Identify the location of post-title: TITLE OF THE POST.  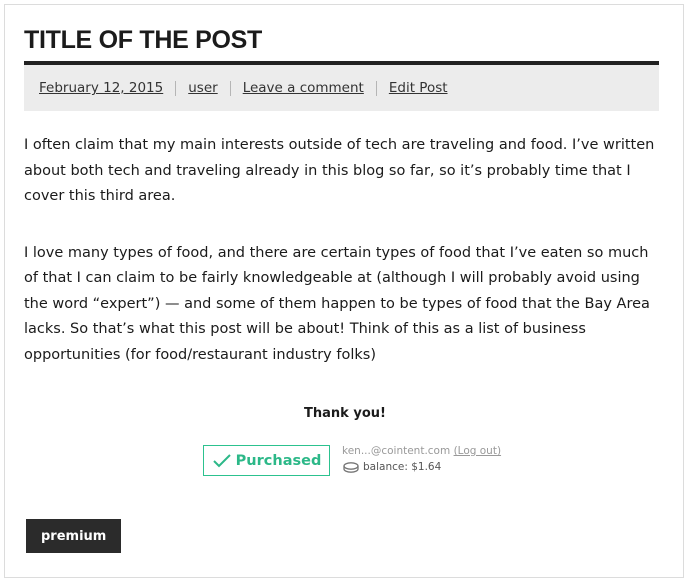
(143, 40).